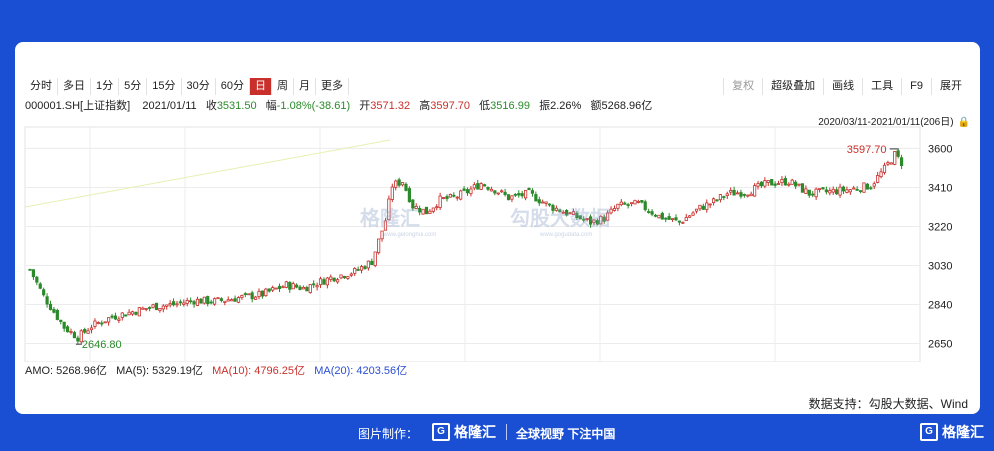 The height and width of the screenshot is (451, 994). Describe the element at coordinates (566, 434) in the screenshot. I see `footer-slogan: 全球视野 下注中国` at that location.